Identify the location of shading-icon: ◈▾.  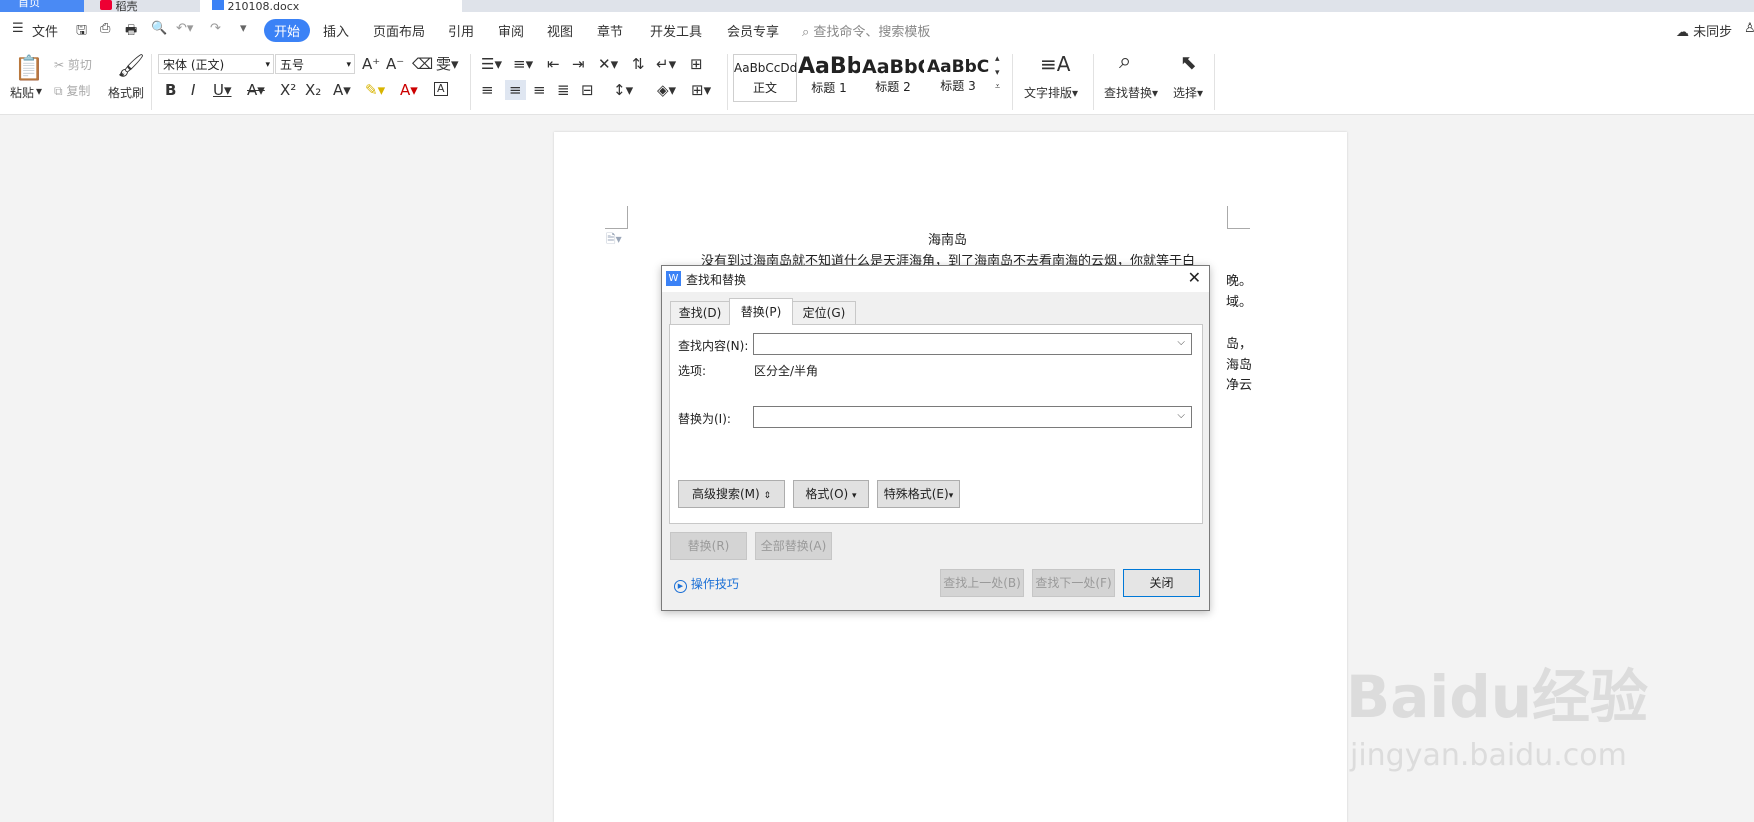
(666, 90).